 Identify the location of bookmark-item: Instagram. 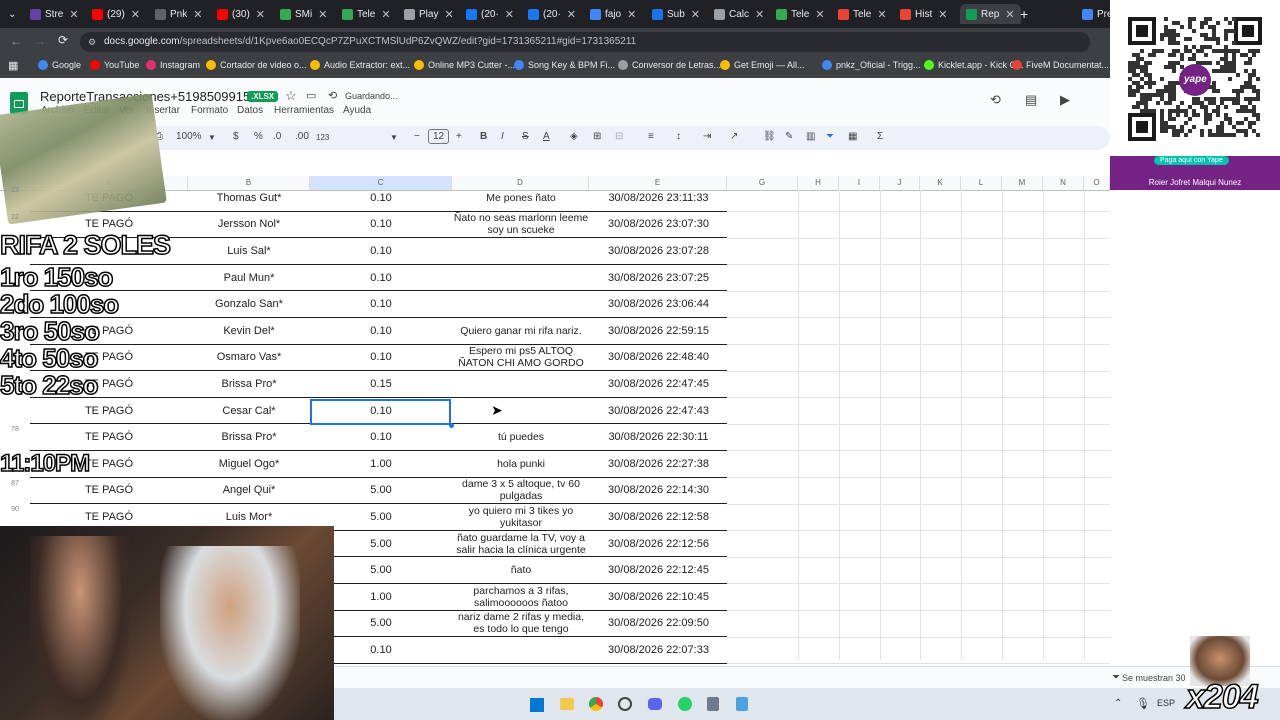
(173, 65).